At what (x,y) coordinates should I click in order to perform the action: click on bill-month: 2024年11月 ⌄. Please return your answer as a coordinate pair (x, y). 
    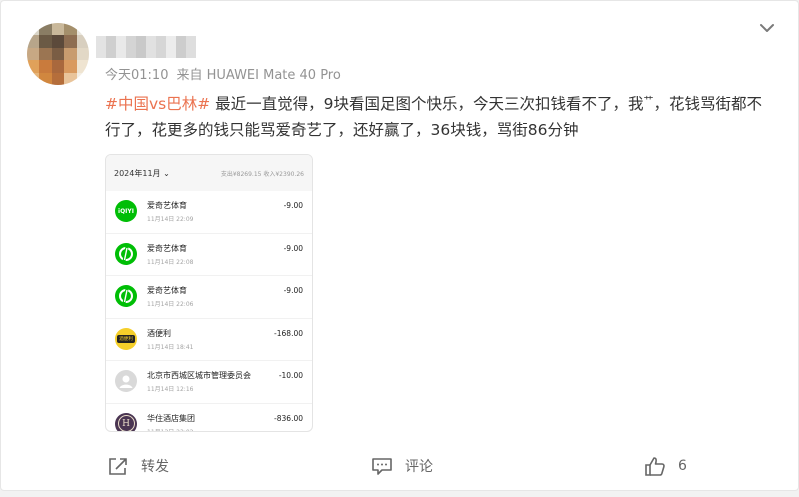
    Looking at the image, I should click on (142, 173).